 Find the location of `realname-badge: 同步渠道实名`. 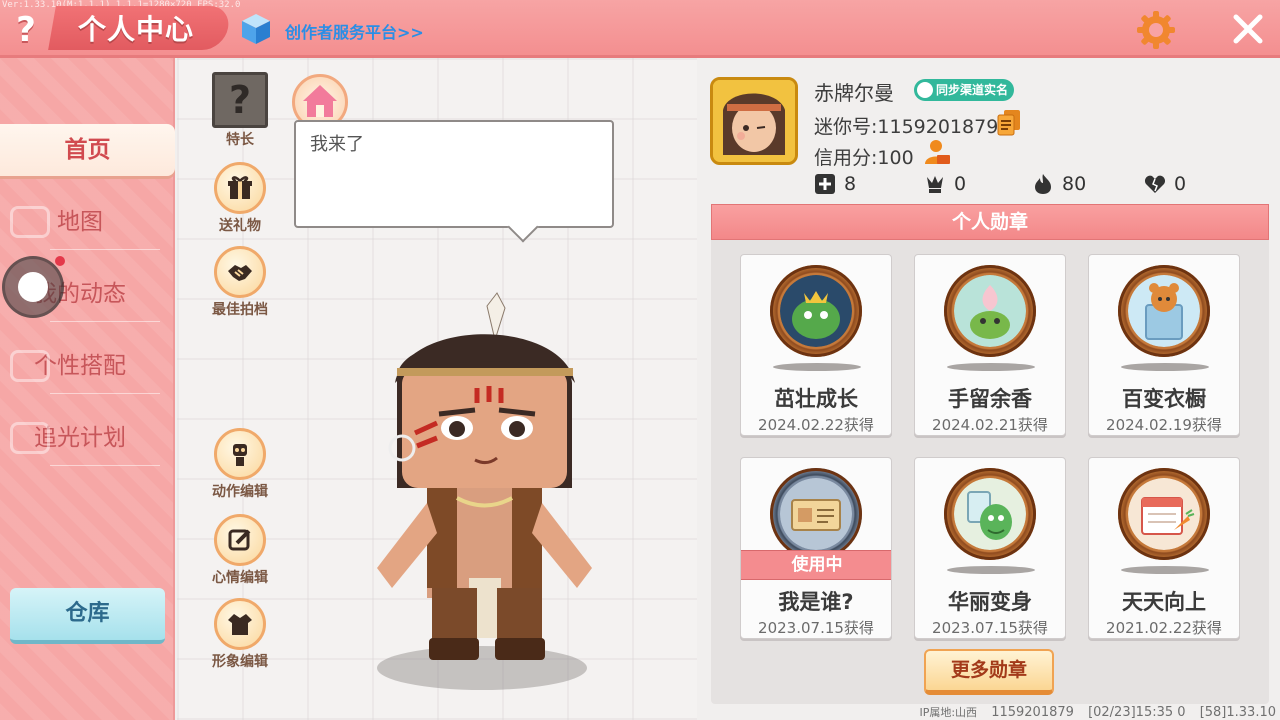

realname-badge: 同步渠道实名 is located at coordinates (964, 90).